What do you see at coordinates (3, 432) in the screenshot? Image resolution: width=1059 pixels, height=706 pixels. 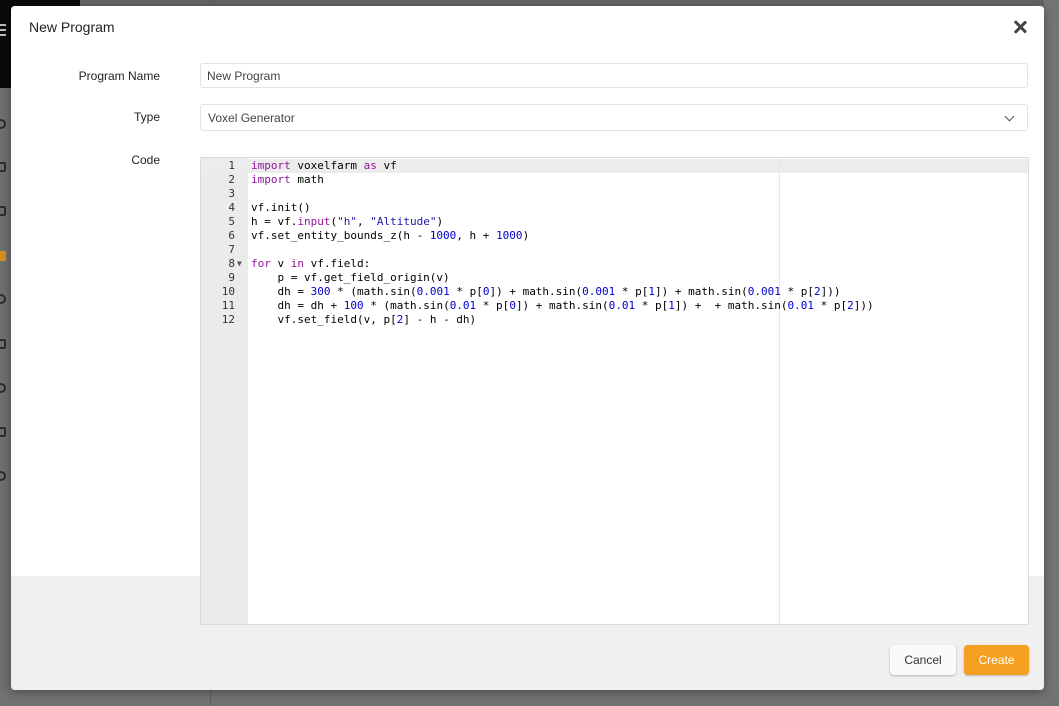 I see `user-icon` at bounding box center [3, 432].